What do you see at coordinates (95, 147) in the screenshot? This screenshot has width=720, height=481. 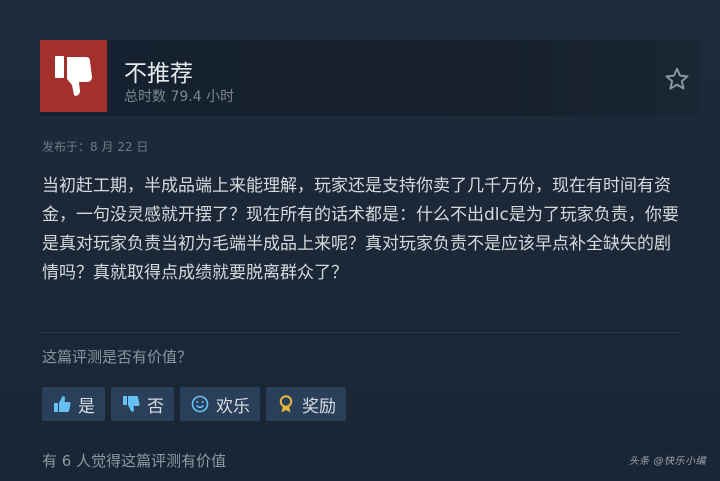 I see `posted-date: 发布于：8 月 22 日` at bounding box center [95, 147].